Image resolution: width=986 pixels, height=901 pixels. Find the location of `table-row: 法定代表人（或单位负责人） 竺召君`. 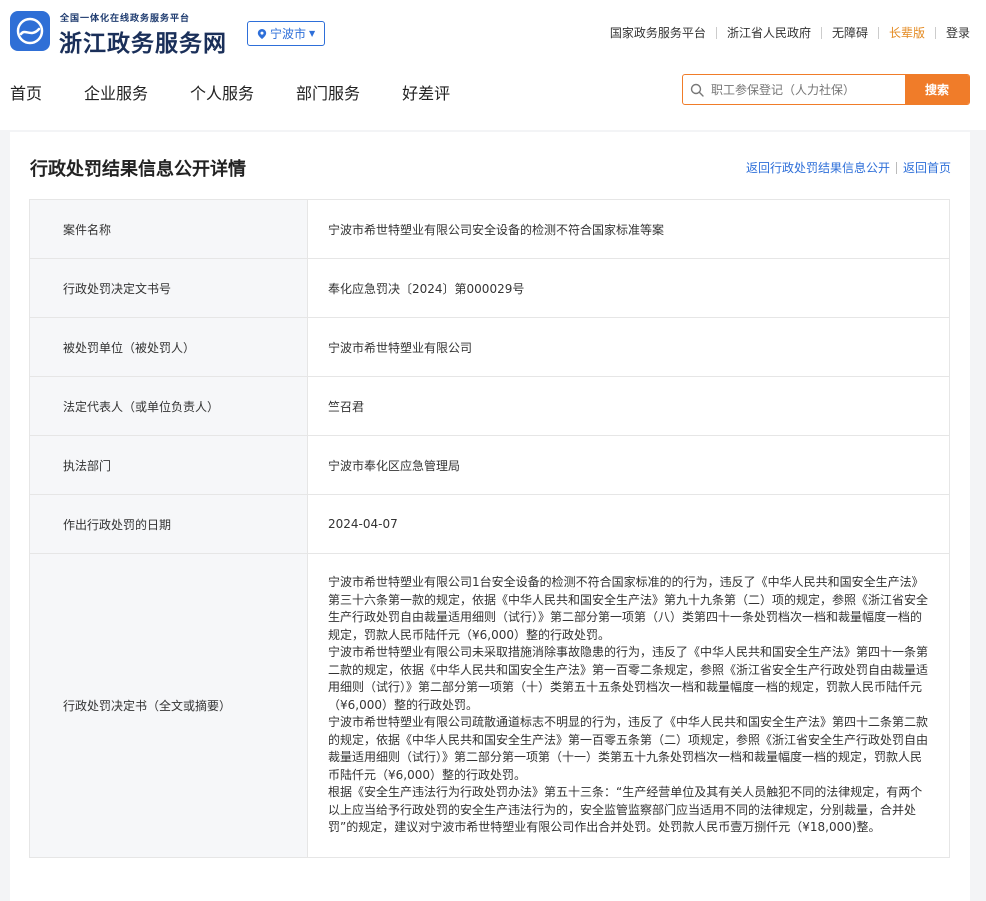

table-row: 法定代表人（或单位负责人） 竺召君 is located at coordinates (489, 406).